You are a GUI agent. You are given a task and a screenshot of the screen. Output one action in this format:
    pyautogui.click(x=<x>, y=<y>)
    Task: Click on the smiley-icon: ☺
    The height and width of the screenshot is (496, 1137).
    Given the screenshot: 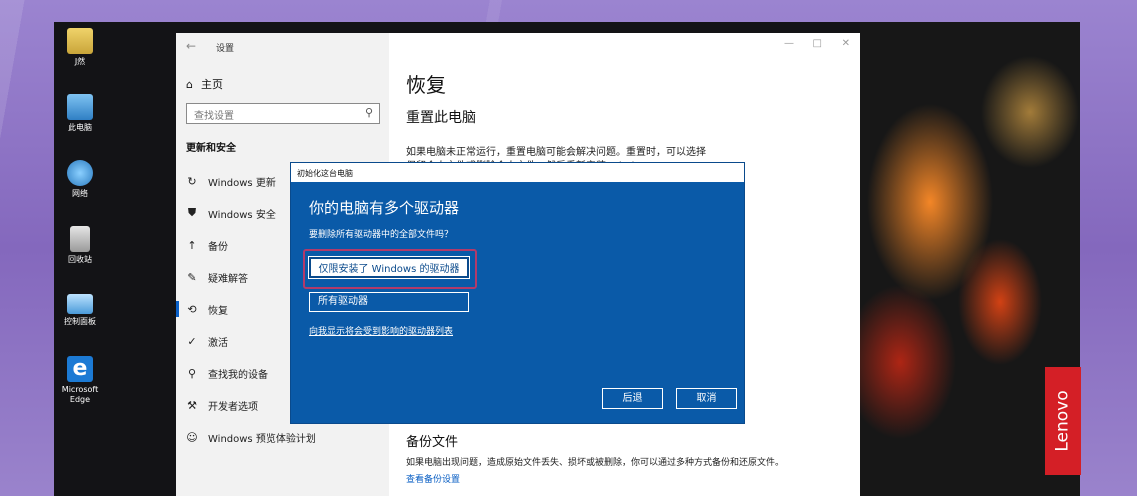 What is the action you would take?
    pyautogui.click(x=192, y=437)
    